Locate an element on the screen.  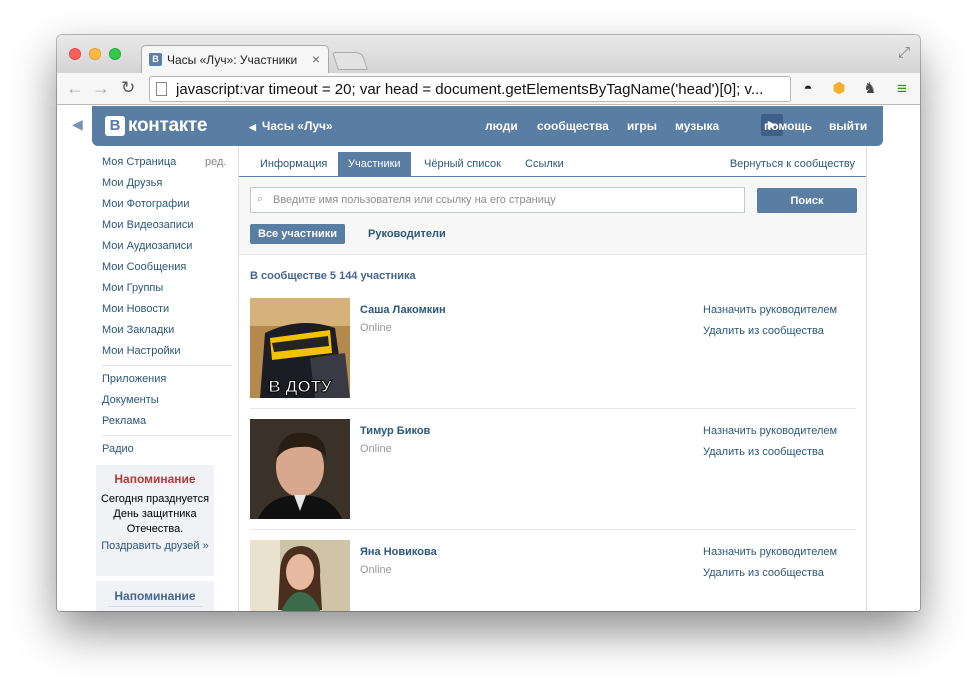
extension-chess-icon: ♞ is located at coordinates (870, 89).